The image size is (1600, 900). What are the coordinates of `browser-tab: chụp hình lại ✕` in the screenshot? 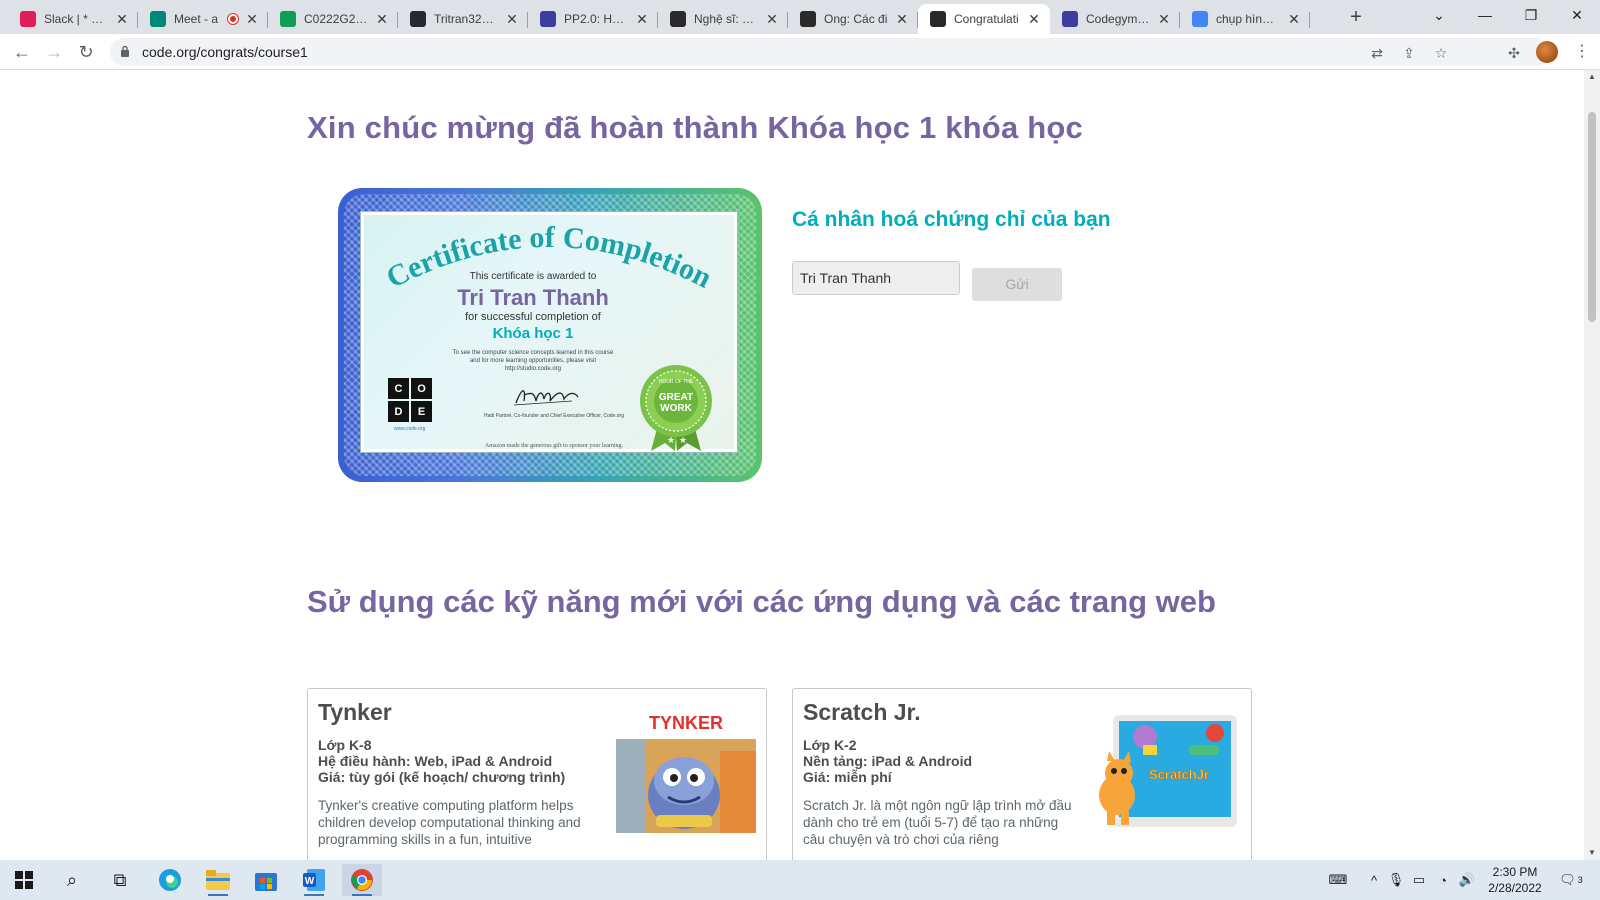 It's located at (1245, 19).